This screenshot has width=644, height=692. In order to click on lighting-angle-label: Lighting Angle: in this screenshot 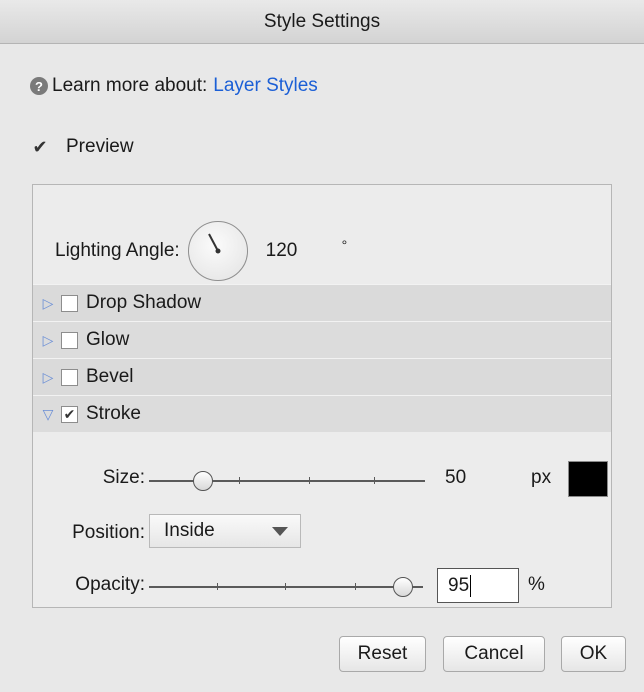, I will do `click(117, 250)`.